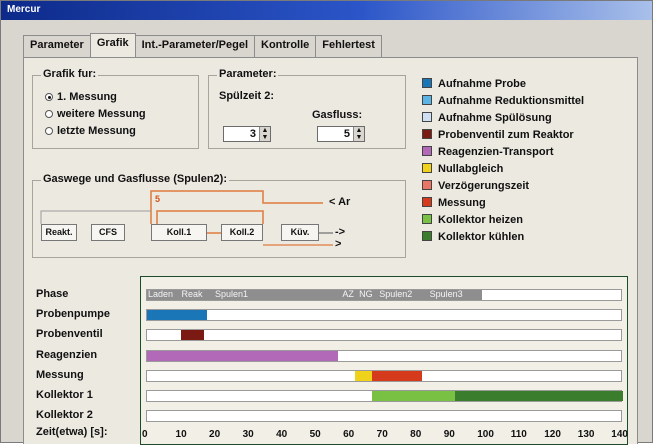 This screenshot has height=445, width=653. What do you see at coordinates (341, 134) in the screenshot?
I see `gasfluss-spinner: 5 ▲ ▼` at bounding box center [341, 134].